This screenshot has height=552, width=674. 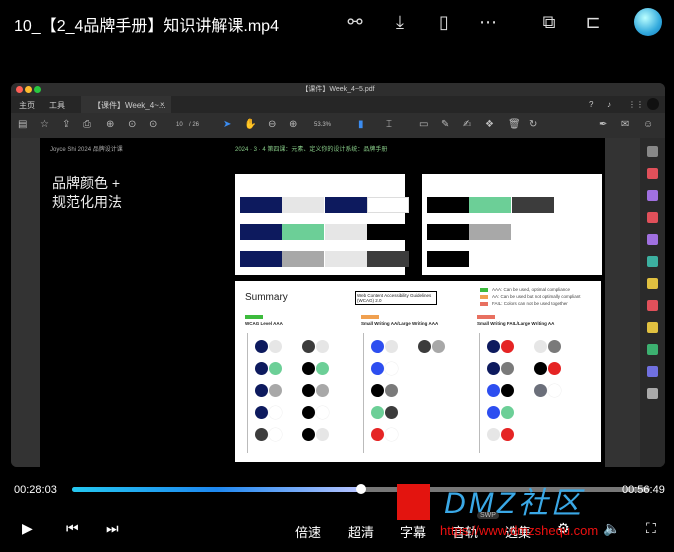 I want to click on zoom-out-icon: ⊖, so click(x=272, y=124).